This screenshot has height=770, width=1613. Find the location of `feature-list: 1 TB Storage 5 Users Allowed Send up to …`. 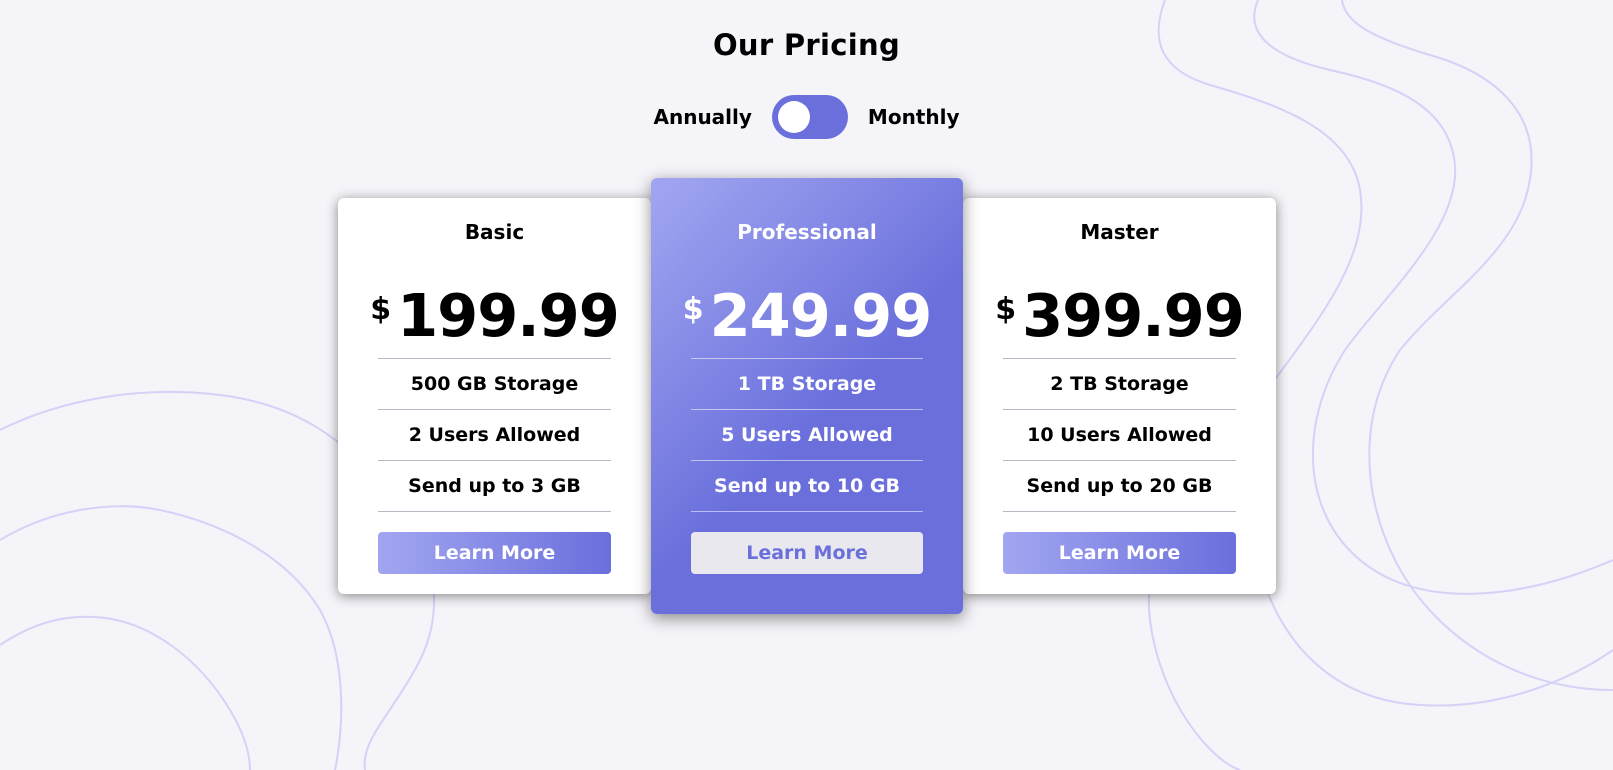

feature-list: 1 TB Storage 5 Users Allowed Send up to … is located at coordinates (807, 435).